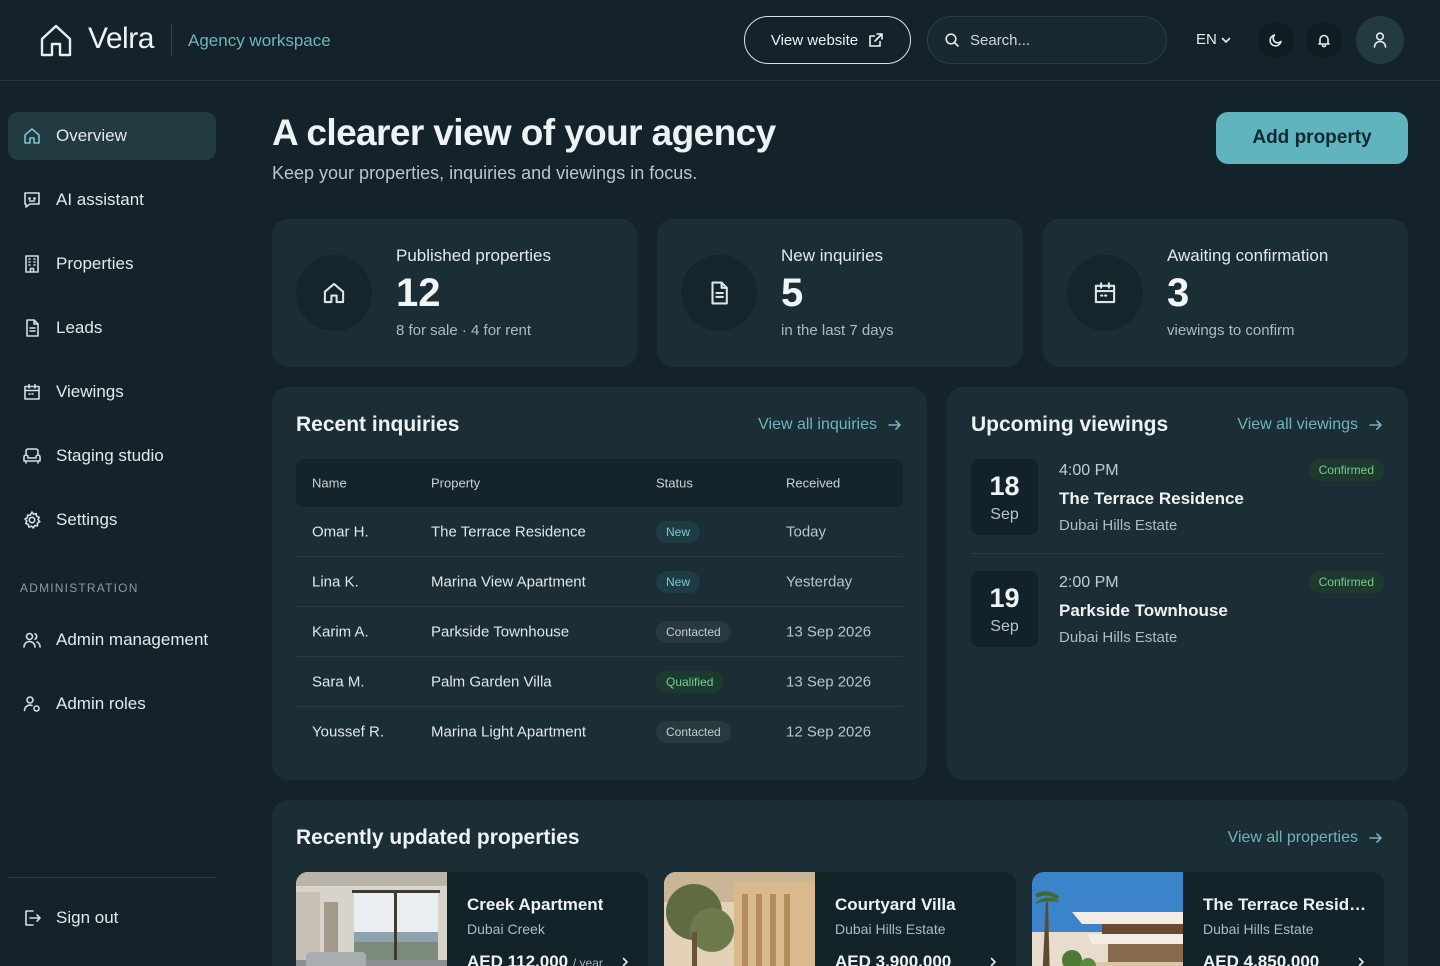  Describe the element at coordinates (418, 293) in the screenshot. I see `stat-value: 12` at that location.